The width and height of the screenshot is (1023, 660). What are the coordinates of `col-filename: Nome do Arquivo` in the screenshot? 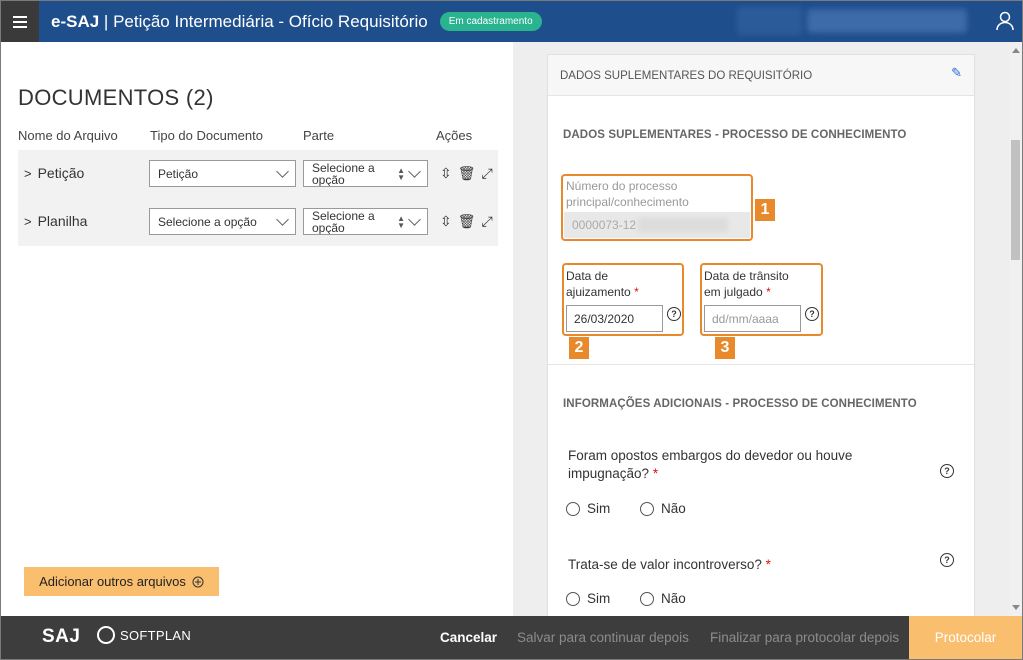 It's located at (68, 135).